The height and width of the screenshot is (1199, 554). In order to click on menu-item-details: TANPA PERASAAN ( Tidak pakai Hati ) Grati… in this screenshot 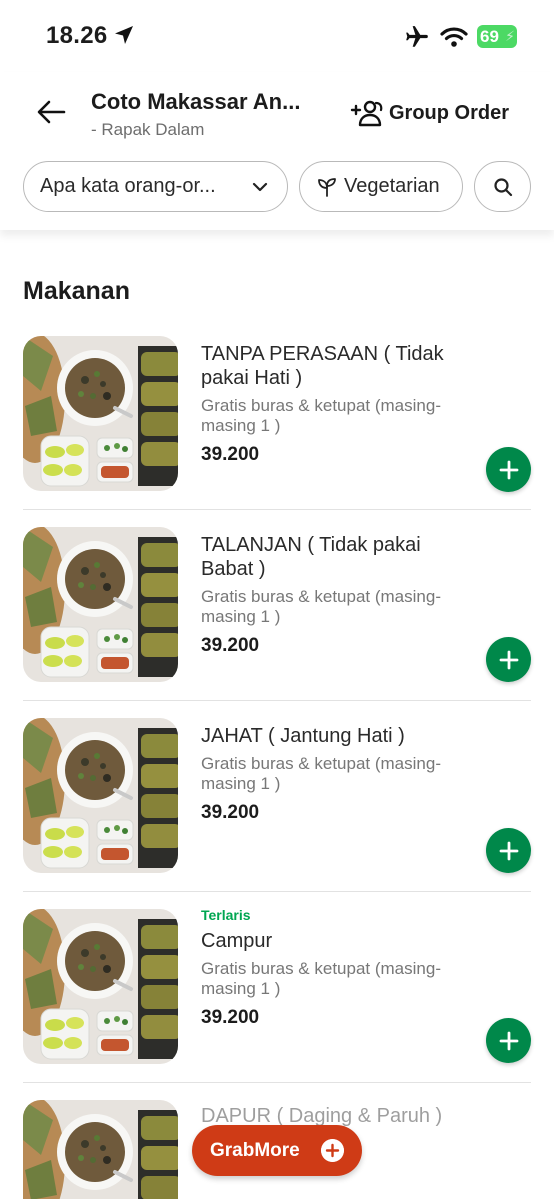, I will do `click(336, 404)`.